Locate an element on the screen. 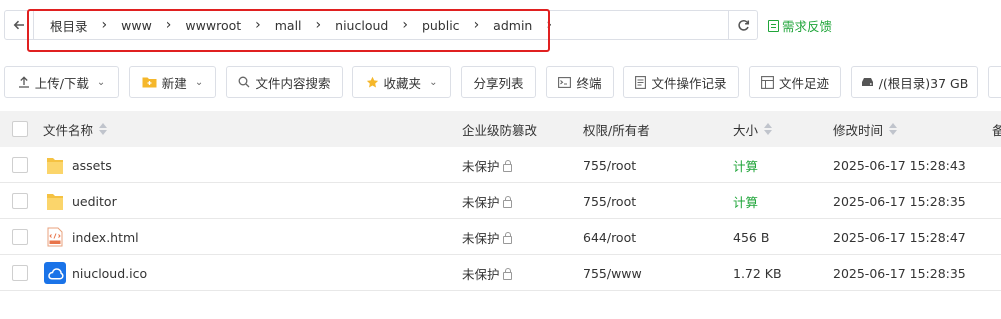 The image size is (1001, 319). column-header-label: 文件名称 is located at coordinates (68, 130).